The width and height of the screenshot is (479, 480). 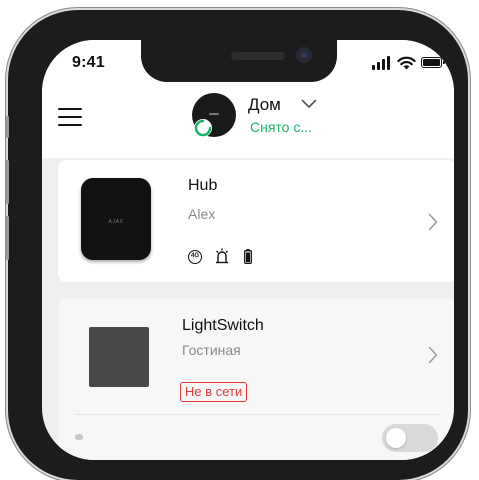 I want to click on hub-device-image: AJAX, so click(x=116, y=219).